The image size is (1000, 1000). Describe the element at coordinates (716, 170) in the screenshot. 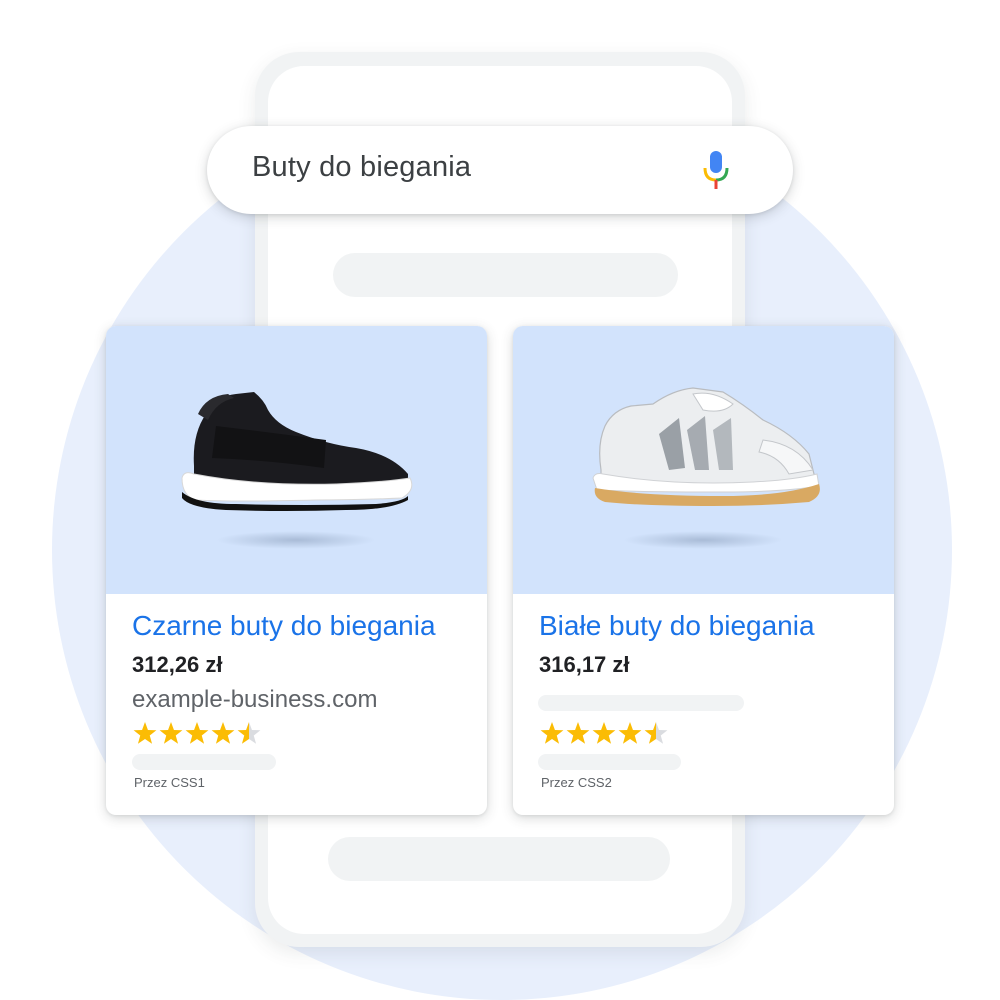

I see `microphone-icon` at that location.